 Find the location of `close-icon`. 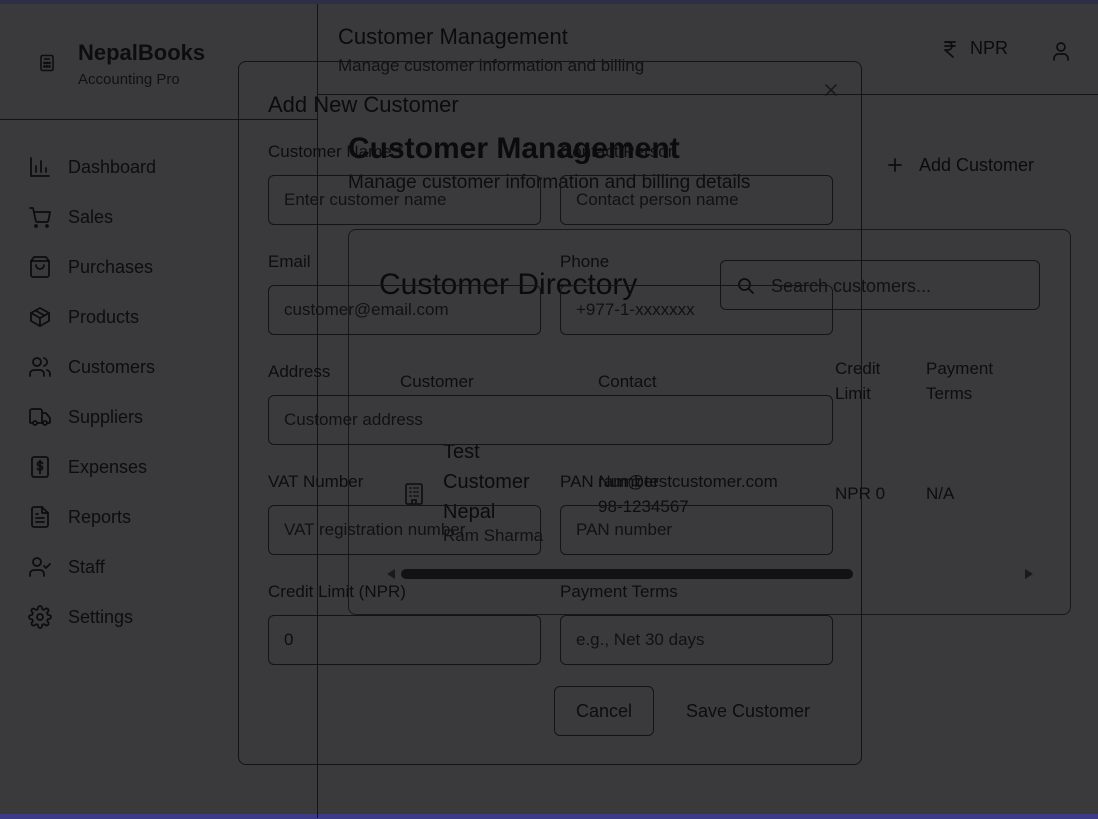

close-icon is located at coordinates (831, 90).